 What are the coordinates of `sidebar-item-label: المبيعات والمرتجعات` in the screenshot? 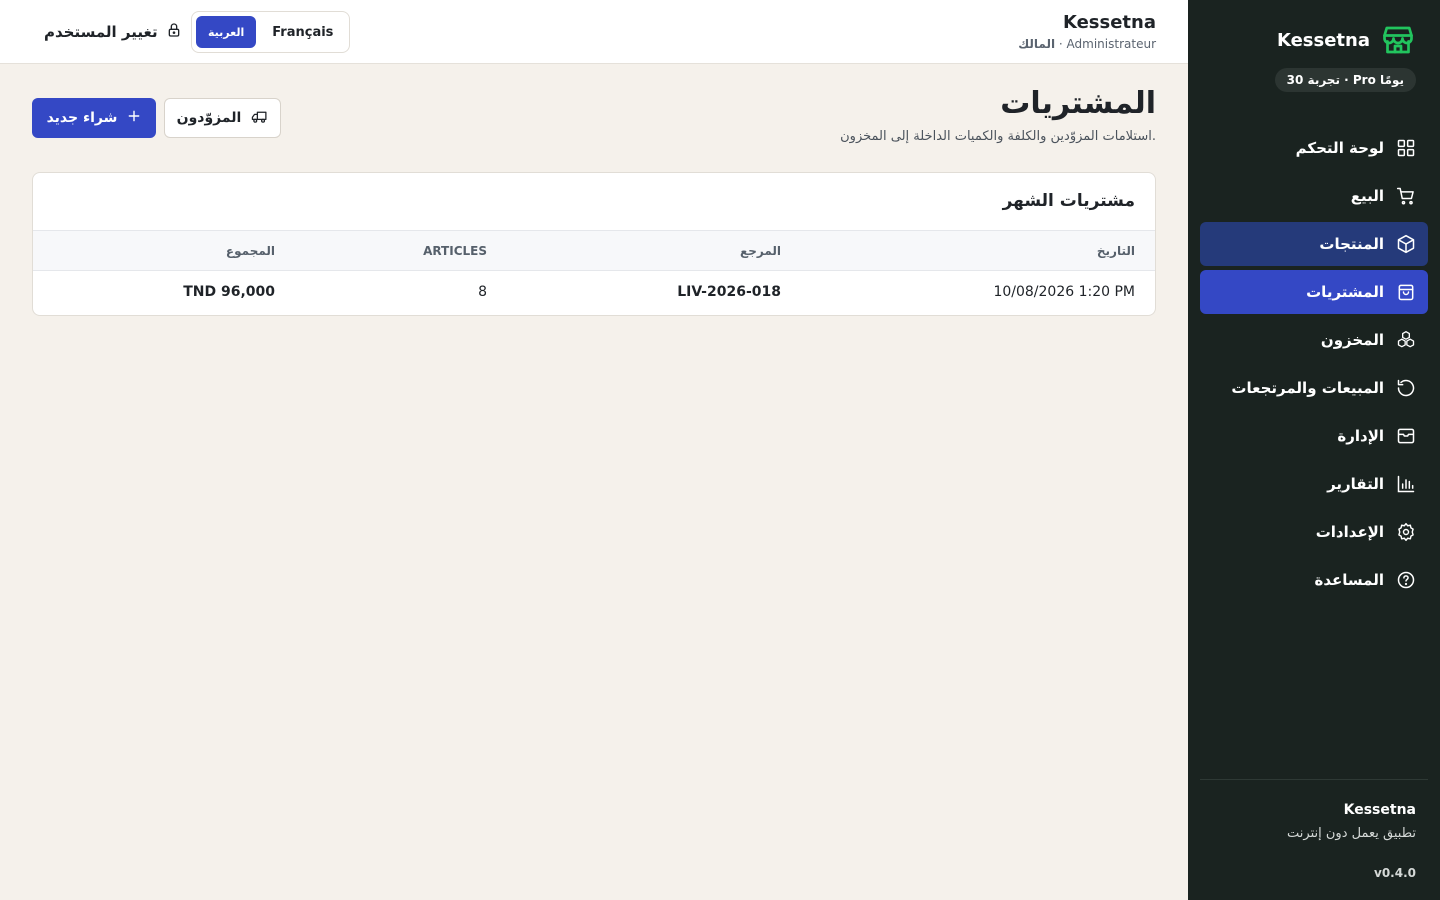 It's located at (1307, 388).